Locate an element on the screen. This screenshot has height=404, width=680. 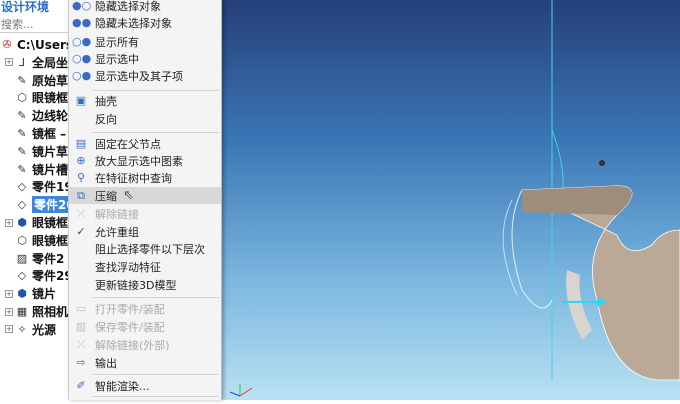
menu-item-label: 输出 is located at coordinates (106, 363).